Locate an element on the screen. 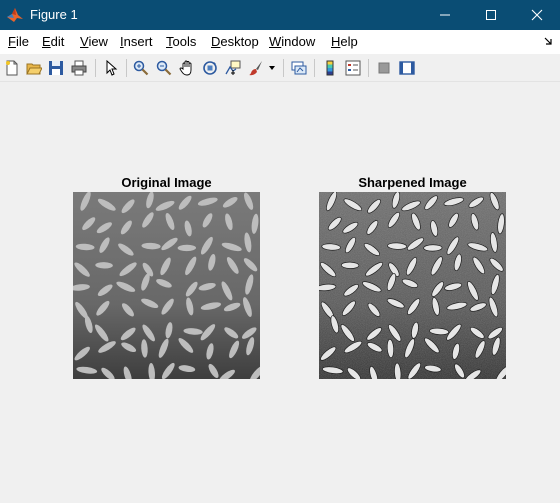 The width and height of the screenshot is (560, 503). new-figure-button is located at coordinates (12, 68).